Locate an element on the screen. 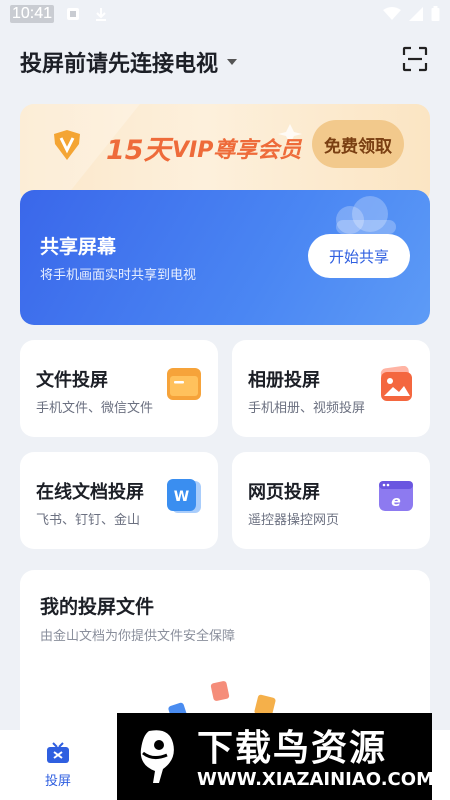  tile-subtitle: 手机相册、视频投屏 is located at coordinates (307, 408).